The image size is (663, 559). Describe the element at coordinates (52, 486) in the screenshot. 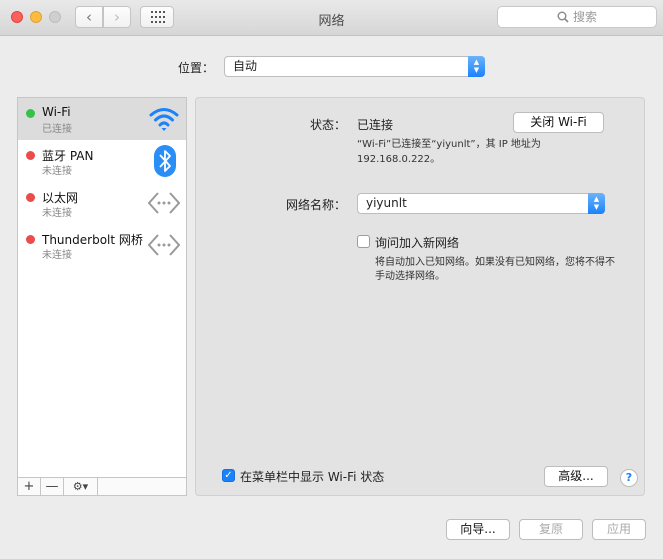

I see `remove-service-button: —` at that location.